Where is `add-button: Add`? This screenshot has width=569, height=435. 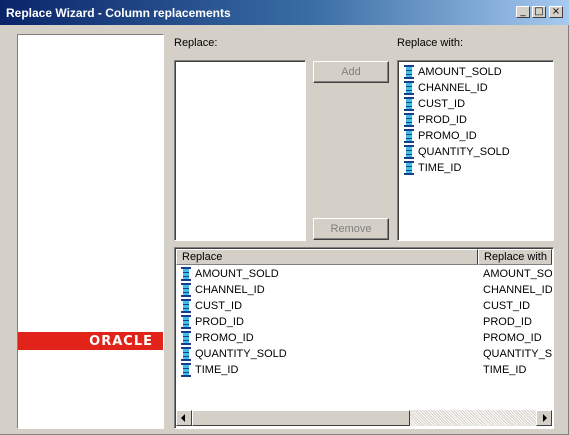
add-button: Add is located at coordinates (351, 72).